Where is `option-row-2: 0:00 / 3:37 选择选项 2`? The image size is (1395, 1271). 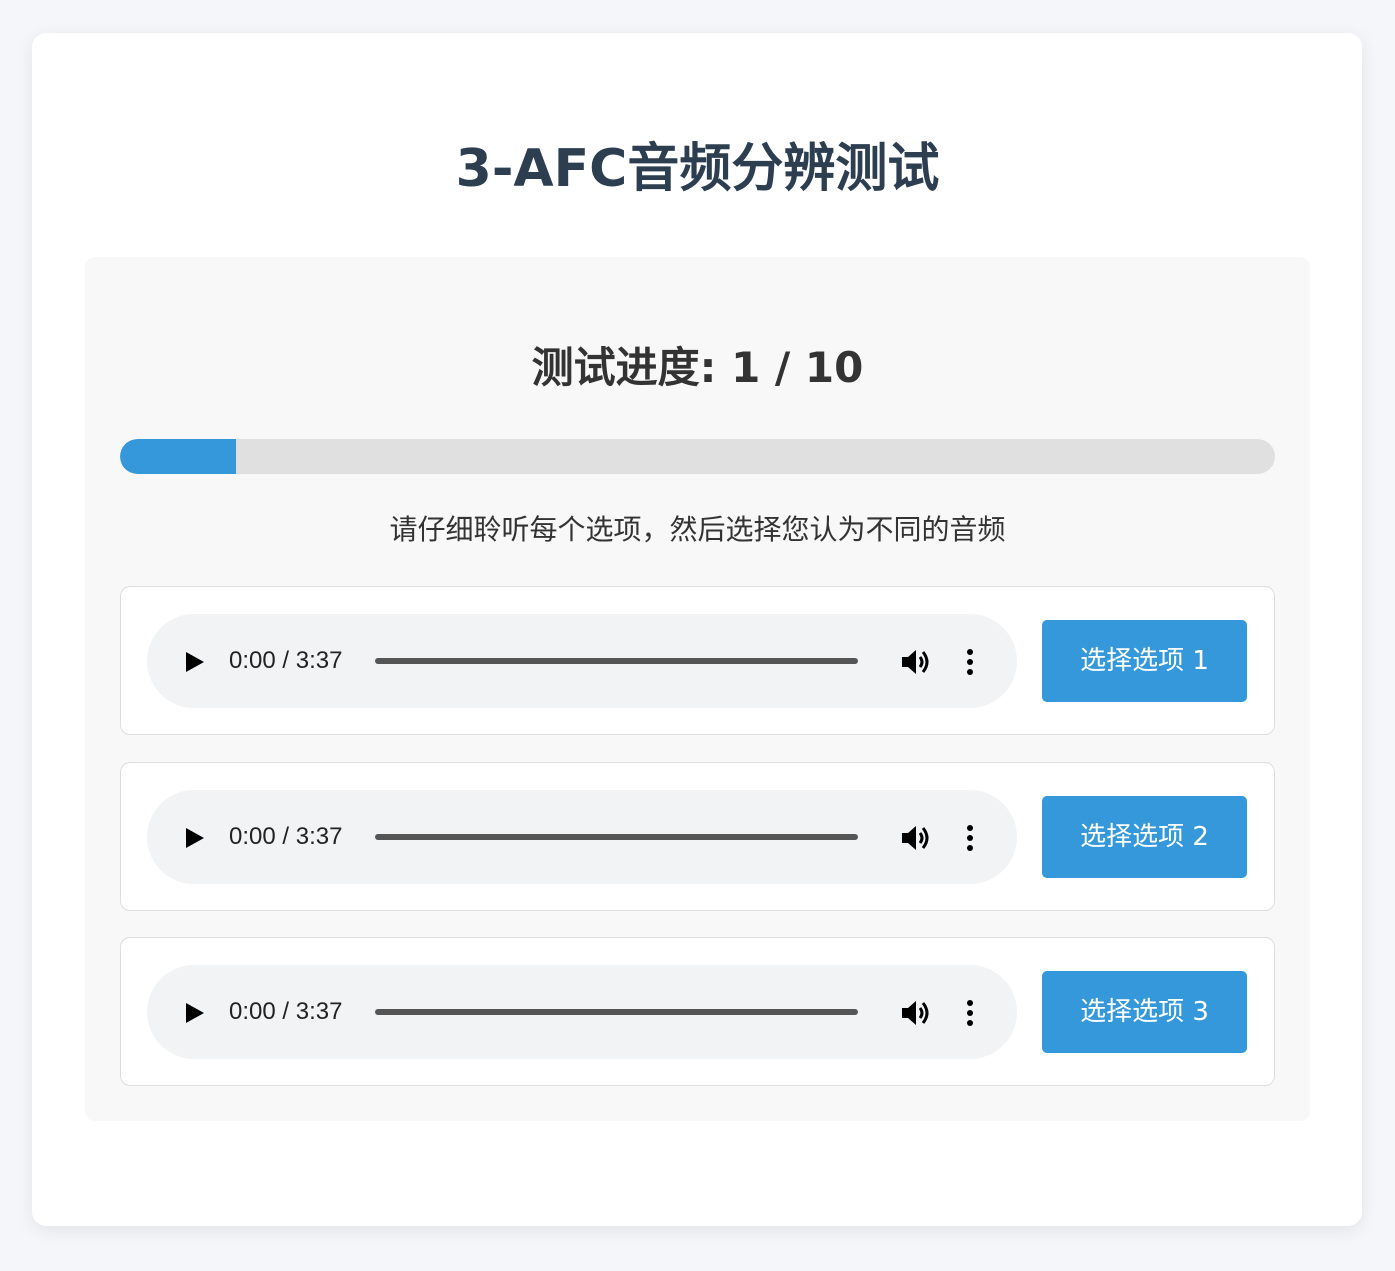
option-row-2: 0:00 / 3:37 选择选项 2 is located at coordinates (697, 836).